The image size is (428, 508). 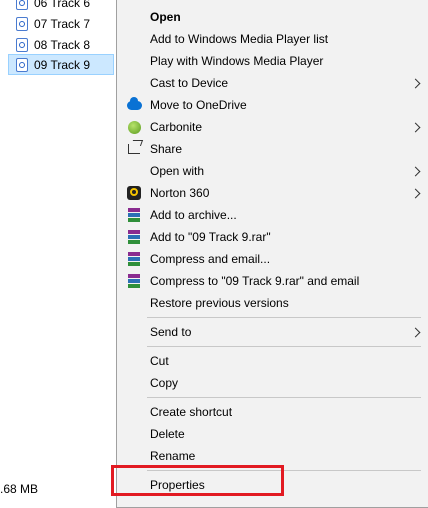 What do you see at coordinates (134, 127) in the screenshot?
I see `carbonite-icon` at bounding box center [134, 127].